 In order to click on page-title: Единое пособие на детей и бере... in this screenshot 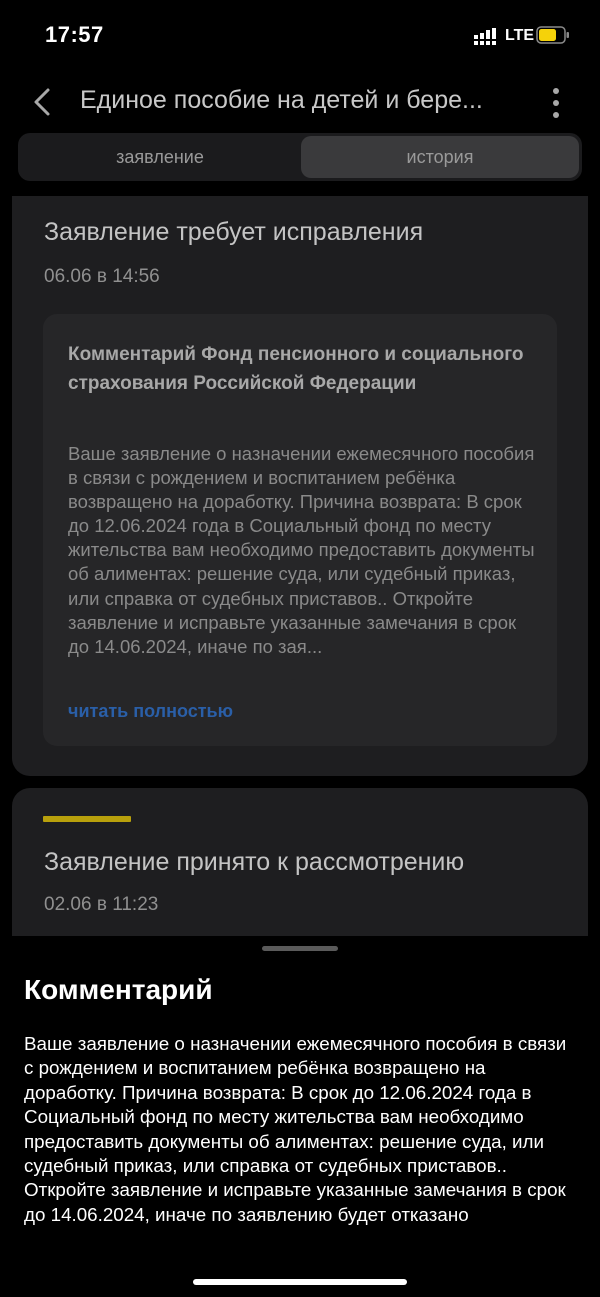, I will do `click(281, 100)`.